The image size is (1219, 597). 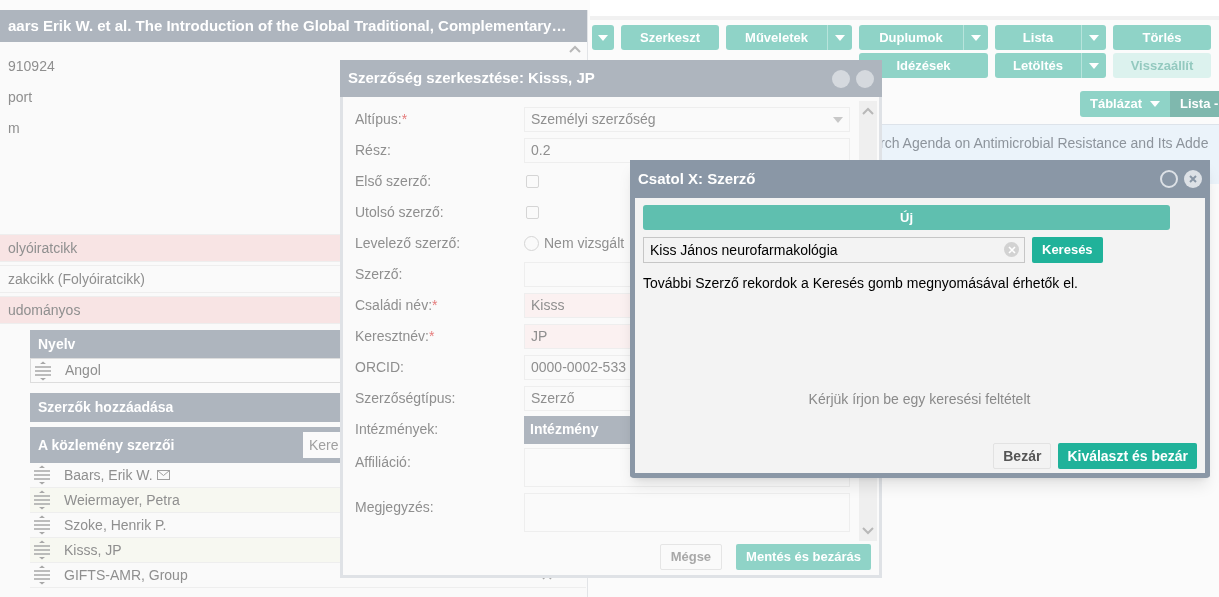 I want to click on select-field: Személyi szerzőség, so click(x=687, y=119).